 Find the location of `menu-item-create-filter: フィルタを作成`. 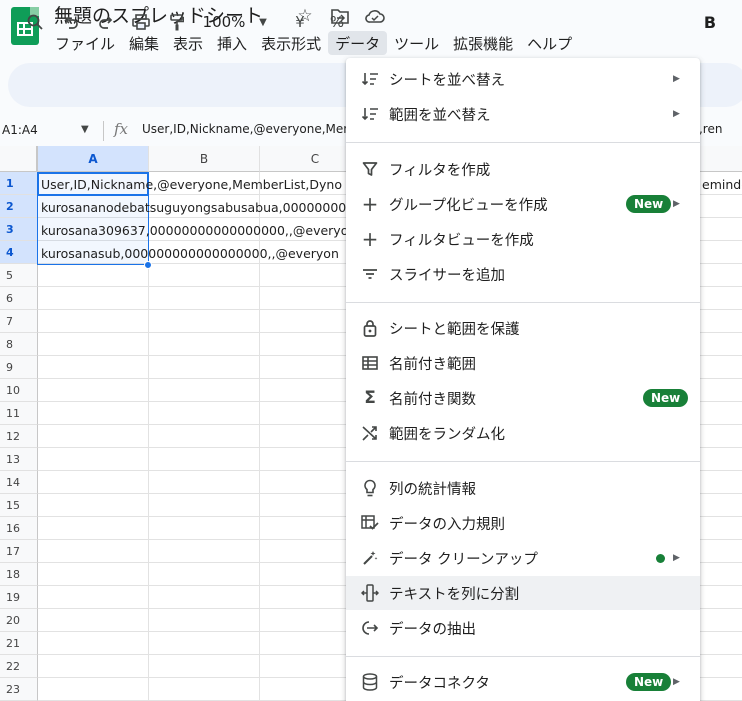

menu-item-create-filter: フィルタを作成 is located at coordinates (523, 169).